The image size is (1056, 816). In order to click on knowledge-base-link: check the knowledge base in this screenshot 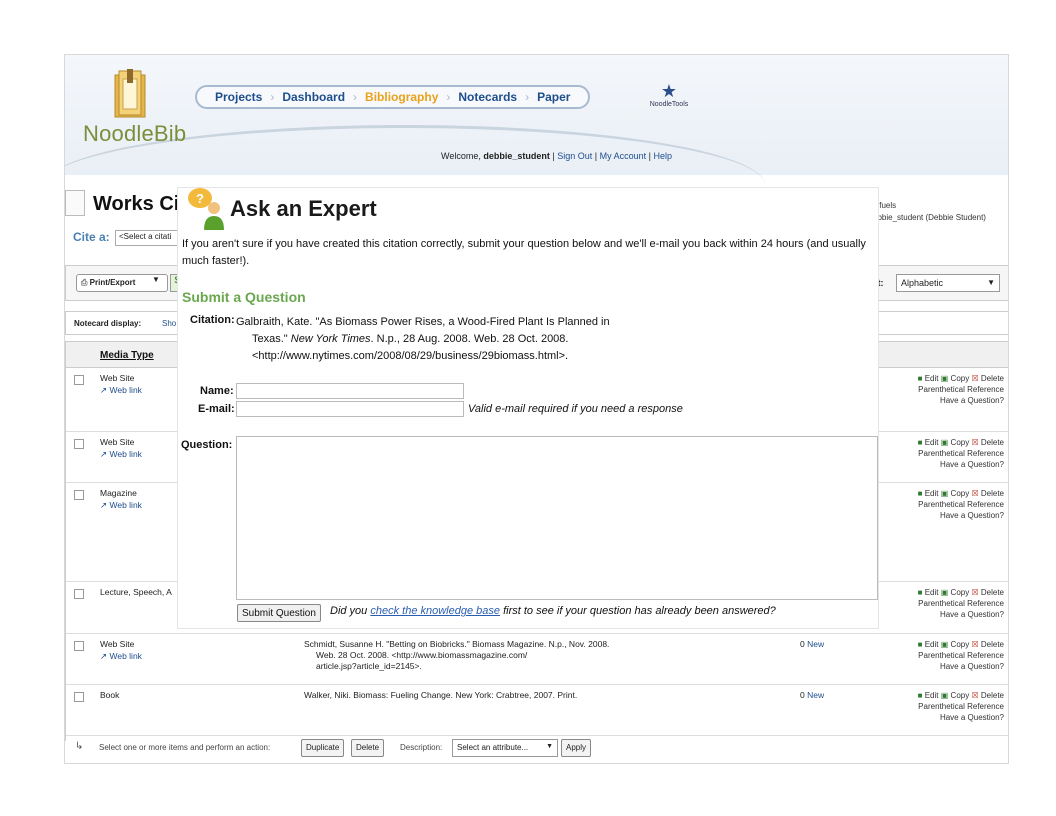, I will do `click(435, 611)`.